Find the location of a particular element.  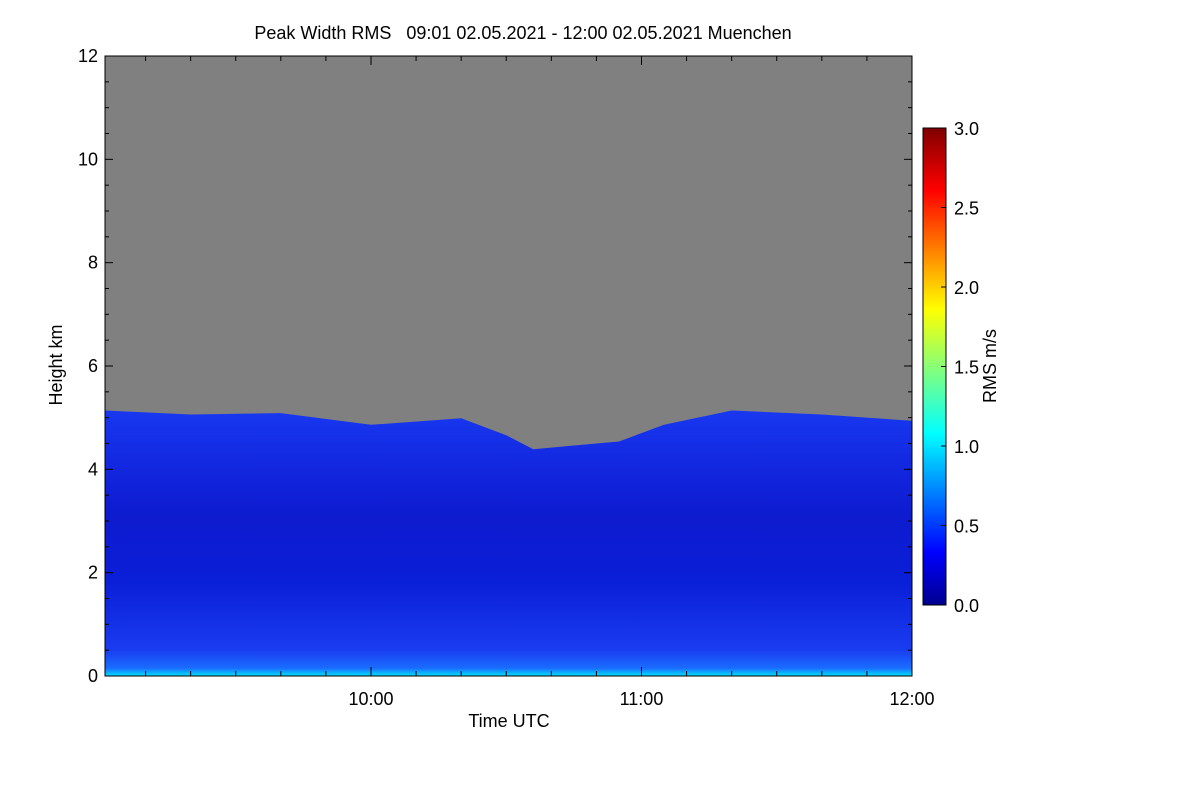

x-tick-label: 12:00 is located at coordinates (911, 699).